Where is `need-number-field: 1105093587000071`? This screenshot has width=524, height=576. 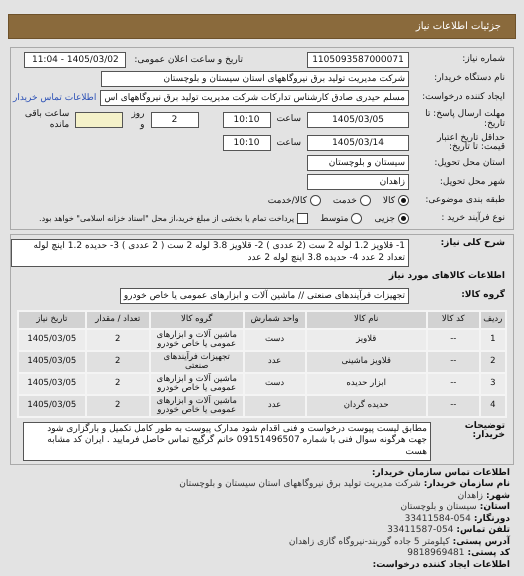
need-number-field: 1105093587000071 is located at coordinates (358, 60).